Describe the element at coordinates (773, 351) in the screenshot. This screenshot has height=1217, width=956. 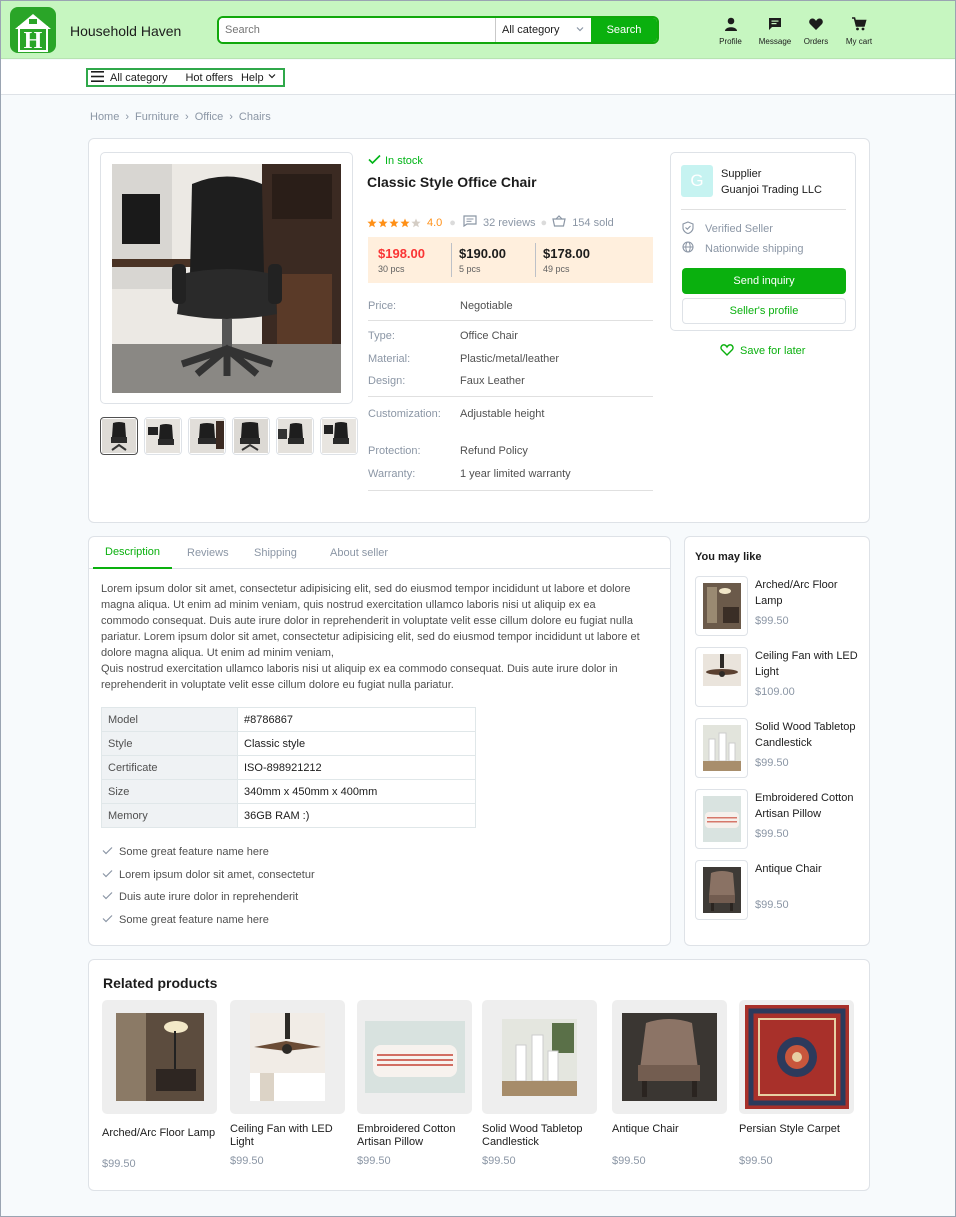
I see `save-for-later-label: Save for later` at that location.